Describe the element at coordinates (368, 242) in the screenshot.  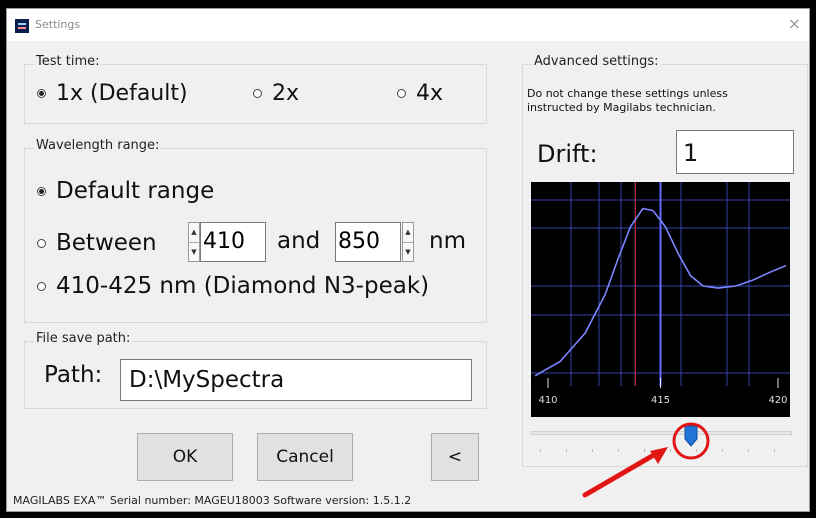
I see `to-wavelength-input: 850` at that location.